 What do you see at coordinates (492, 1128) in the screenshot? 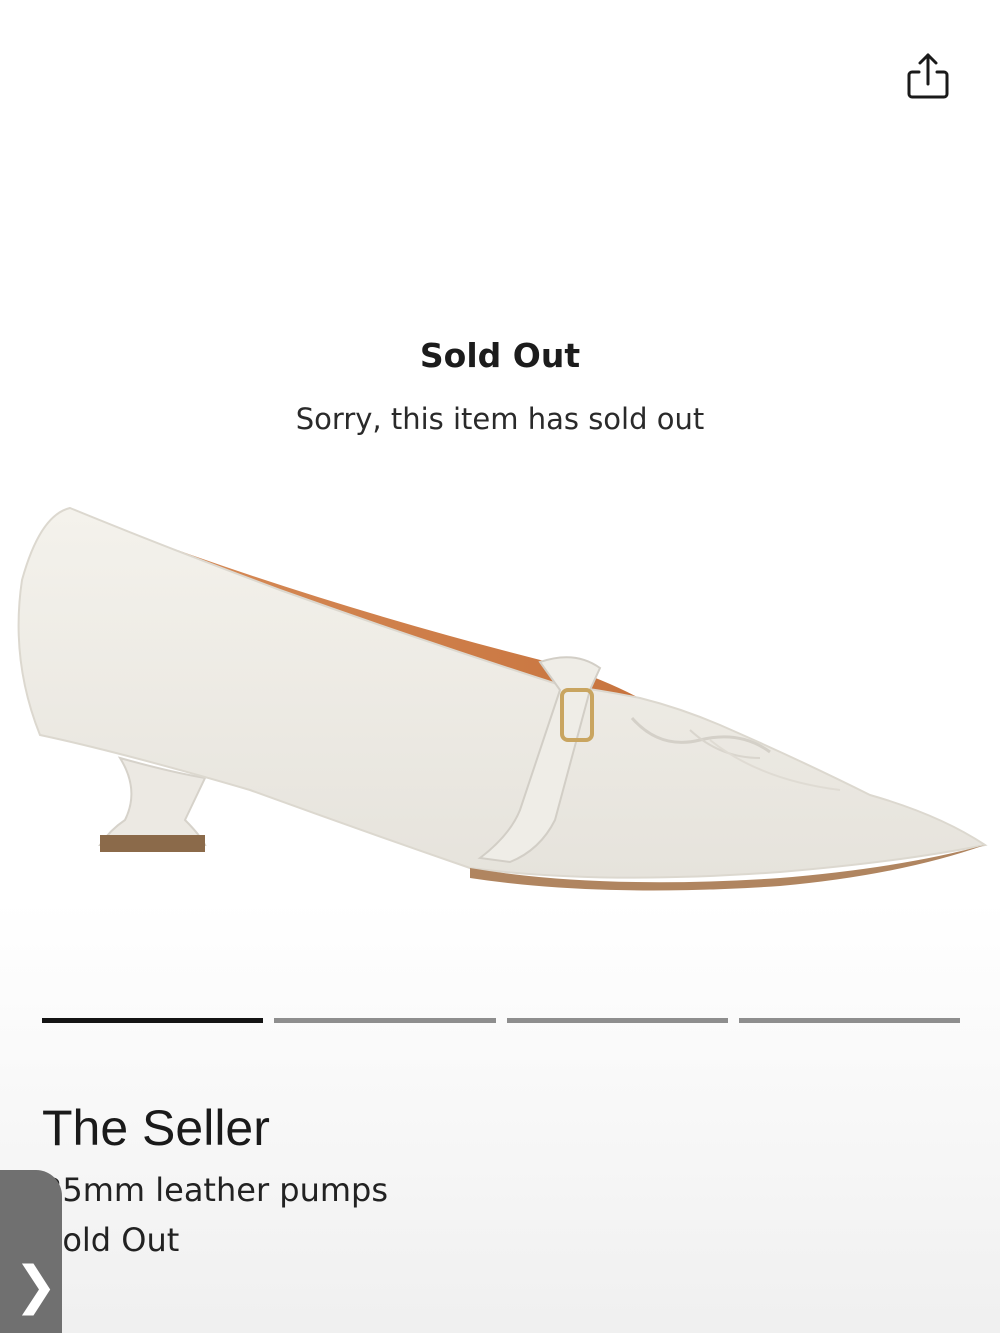
I see `brand-name: The Seller` at bounding box center [492, 1128].